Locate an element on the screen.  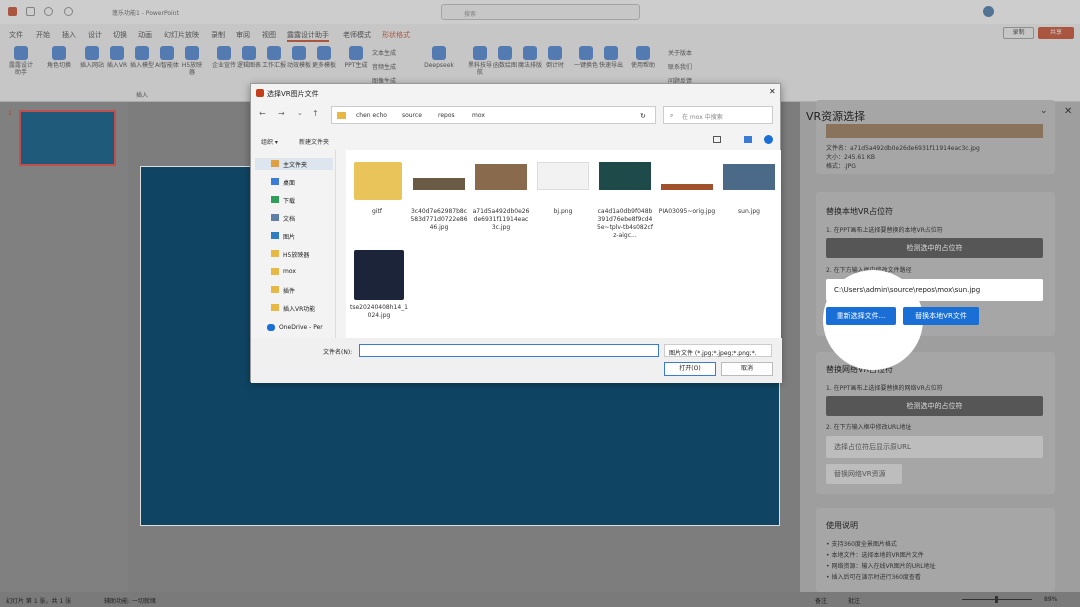
new-folder-button: 新建文件夹 is located at coordinates (314, 141).